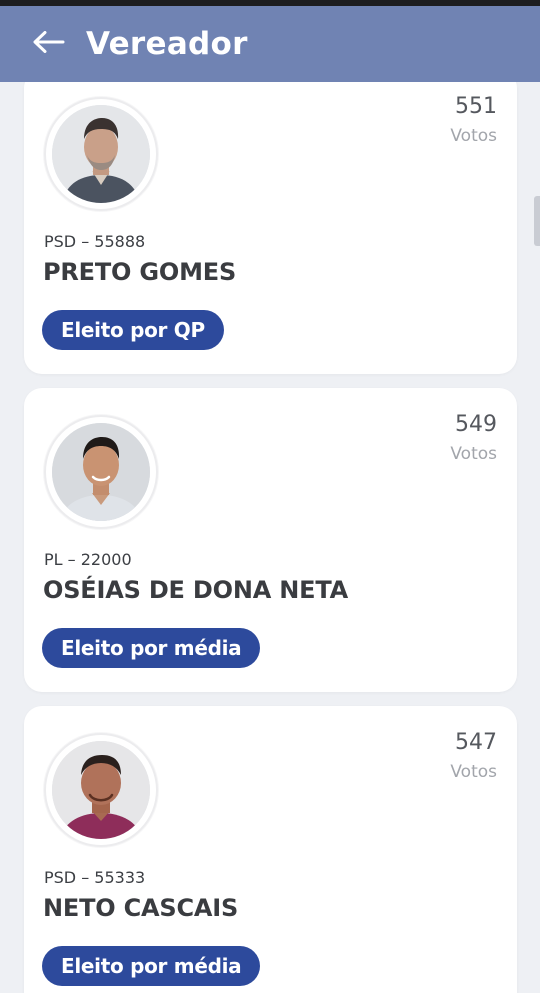  I want to click on candidate-name: PRETO GOMES, so click(140, 272).